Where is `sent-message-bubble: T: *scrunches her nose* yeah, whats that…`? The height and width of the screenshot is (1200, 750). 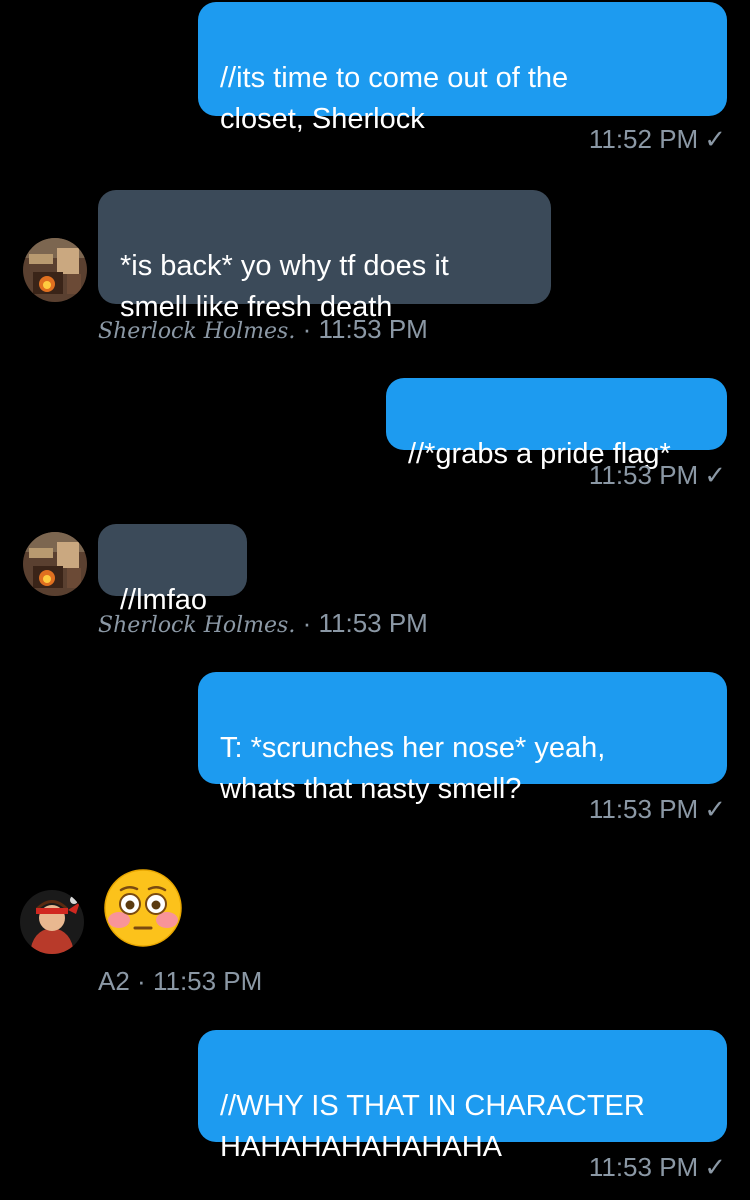 sent-message-bubble: T: *scrunches her nose* yeah, whats that… is located at coordinates (462, 738).